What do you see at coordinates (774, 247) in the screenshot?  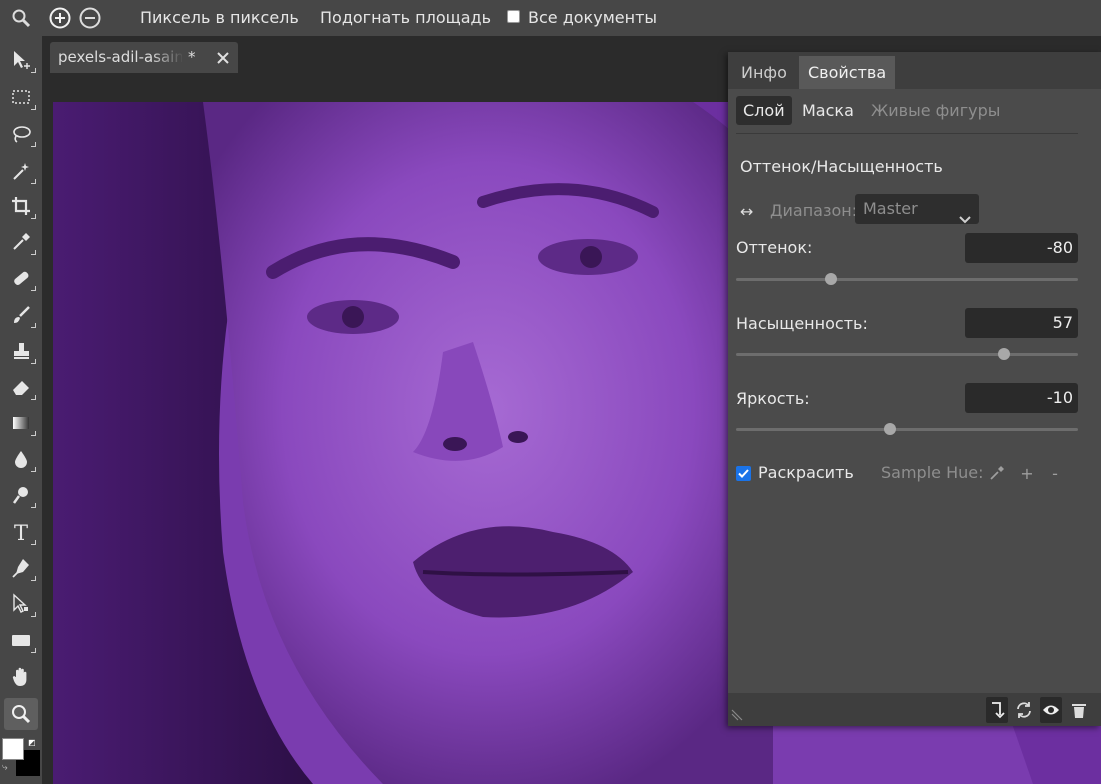 I see `hue-label: Оттенок:` at bounding box center [774, 247].